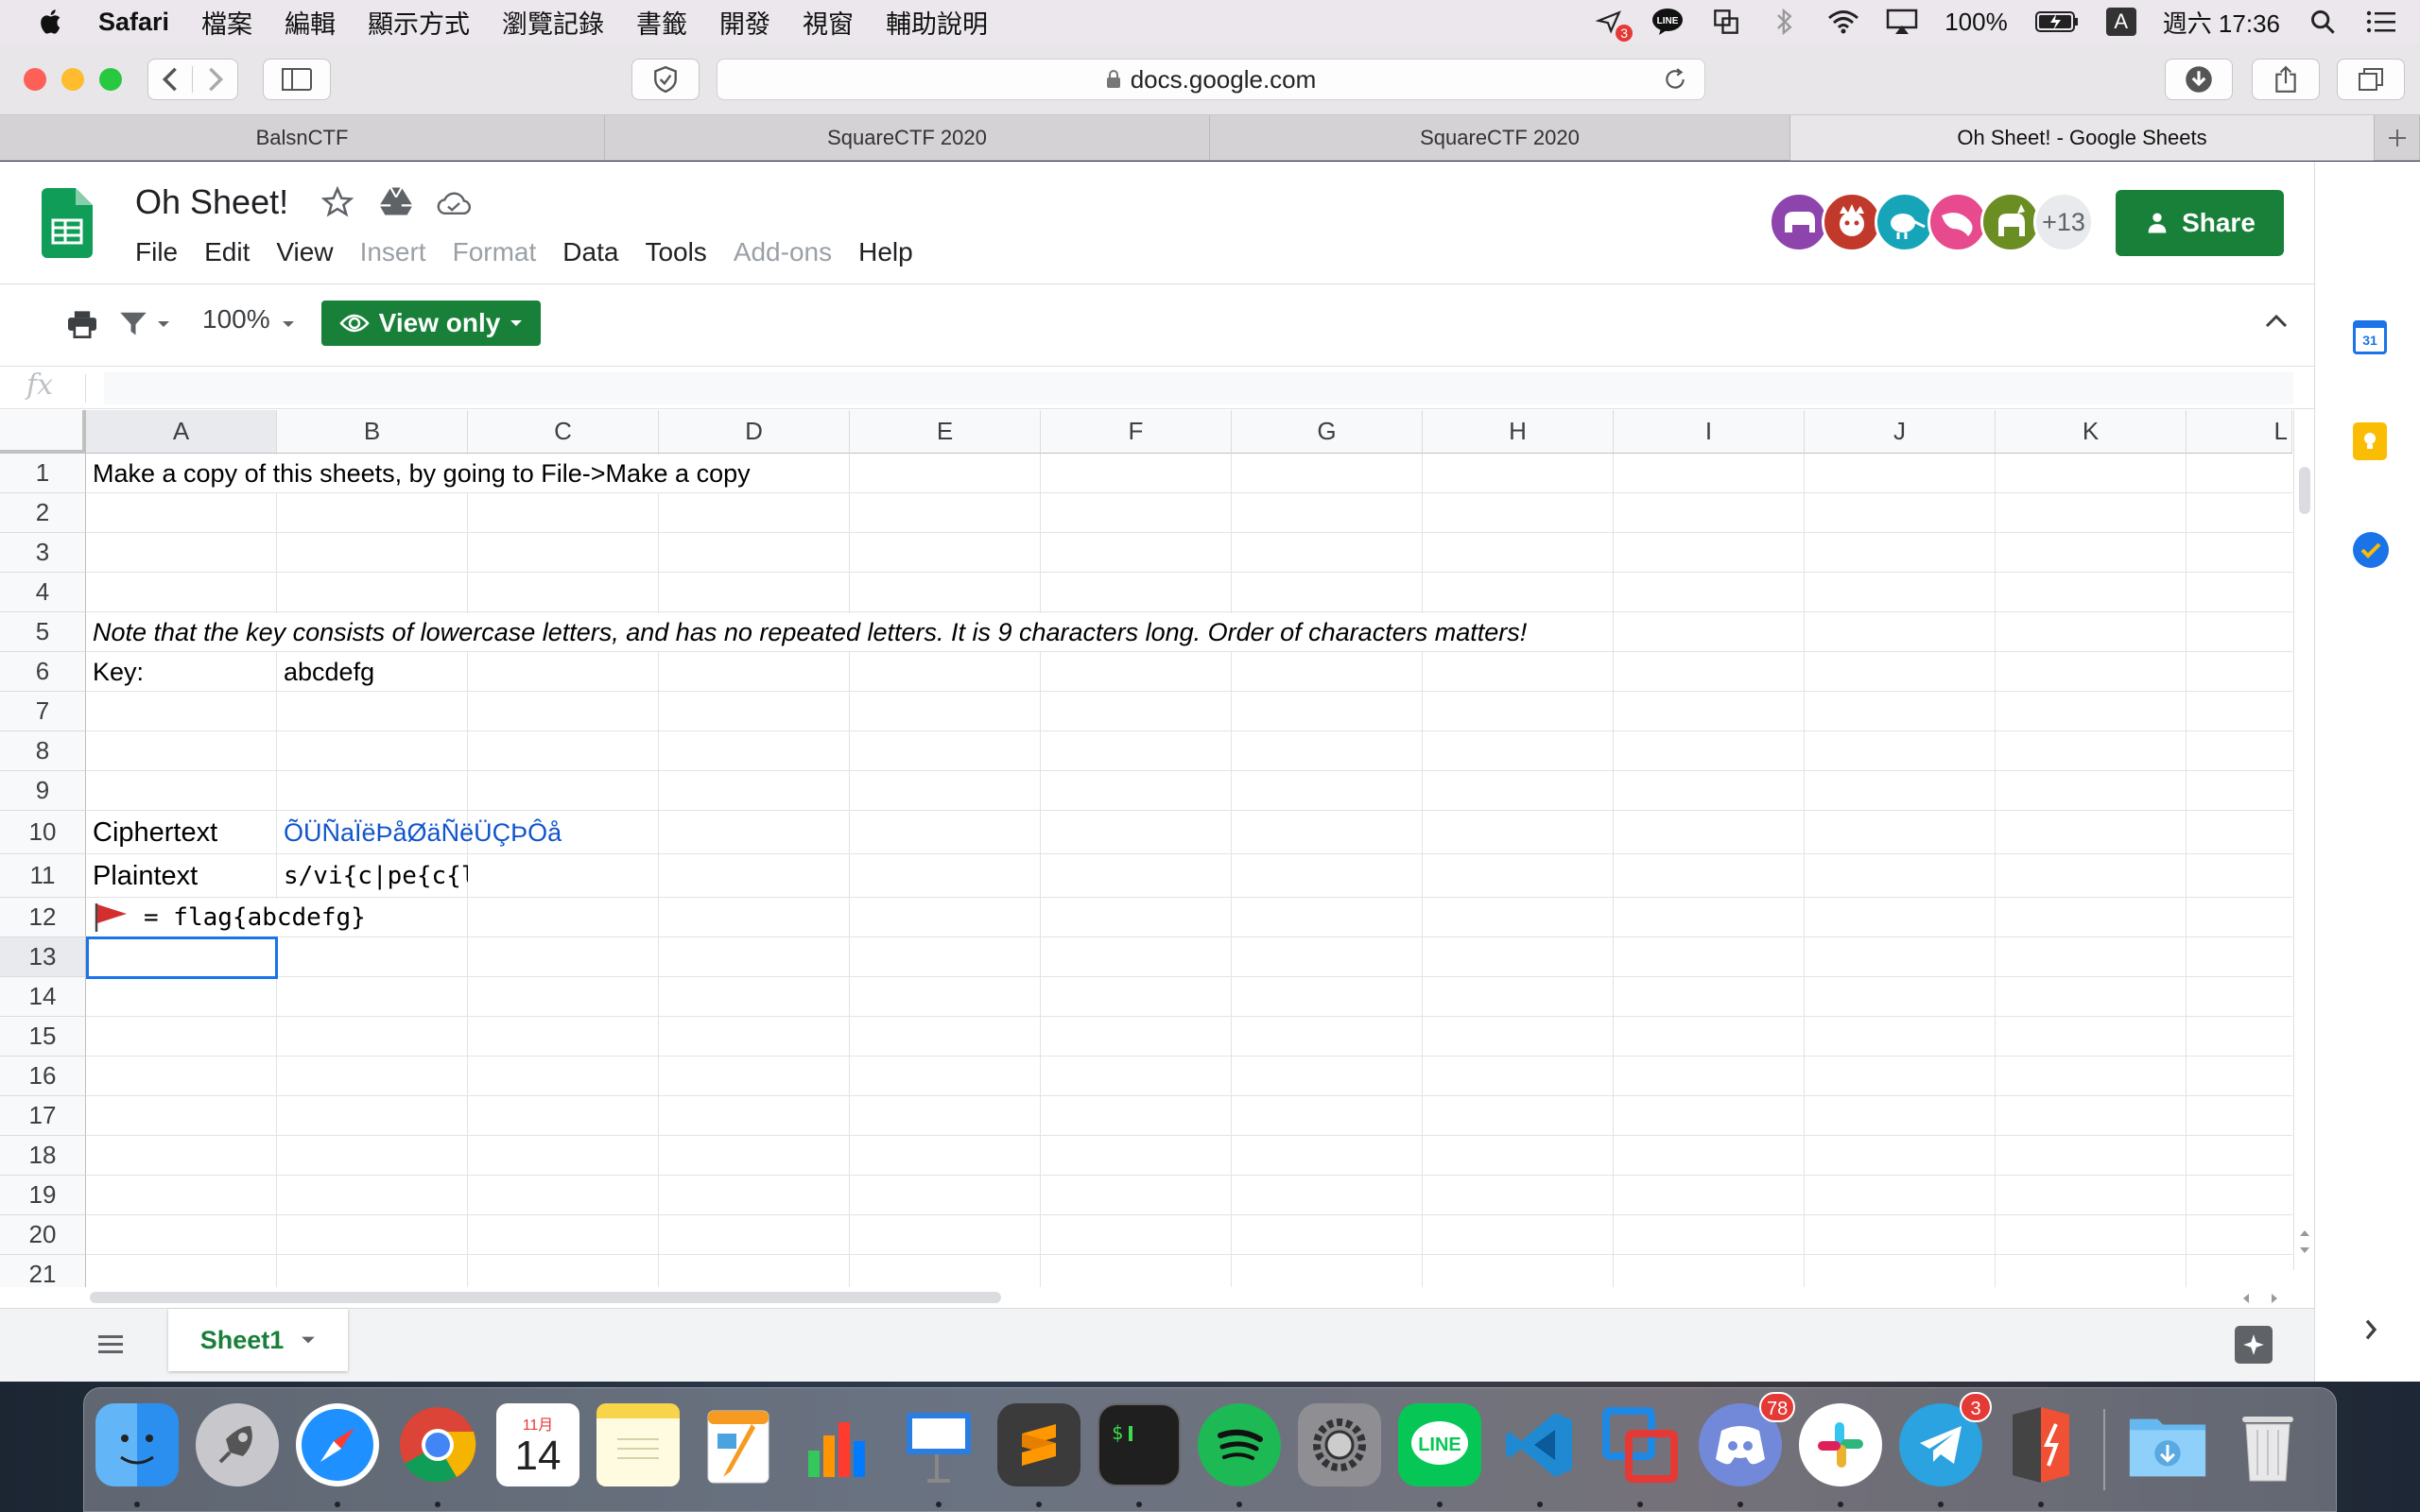 This screenshot has width=2420, height=1512. I want to click on row-header-3: 3, so click(43, 553).